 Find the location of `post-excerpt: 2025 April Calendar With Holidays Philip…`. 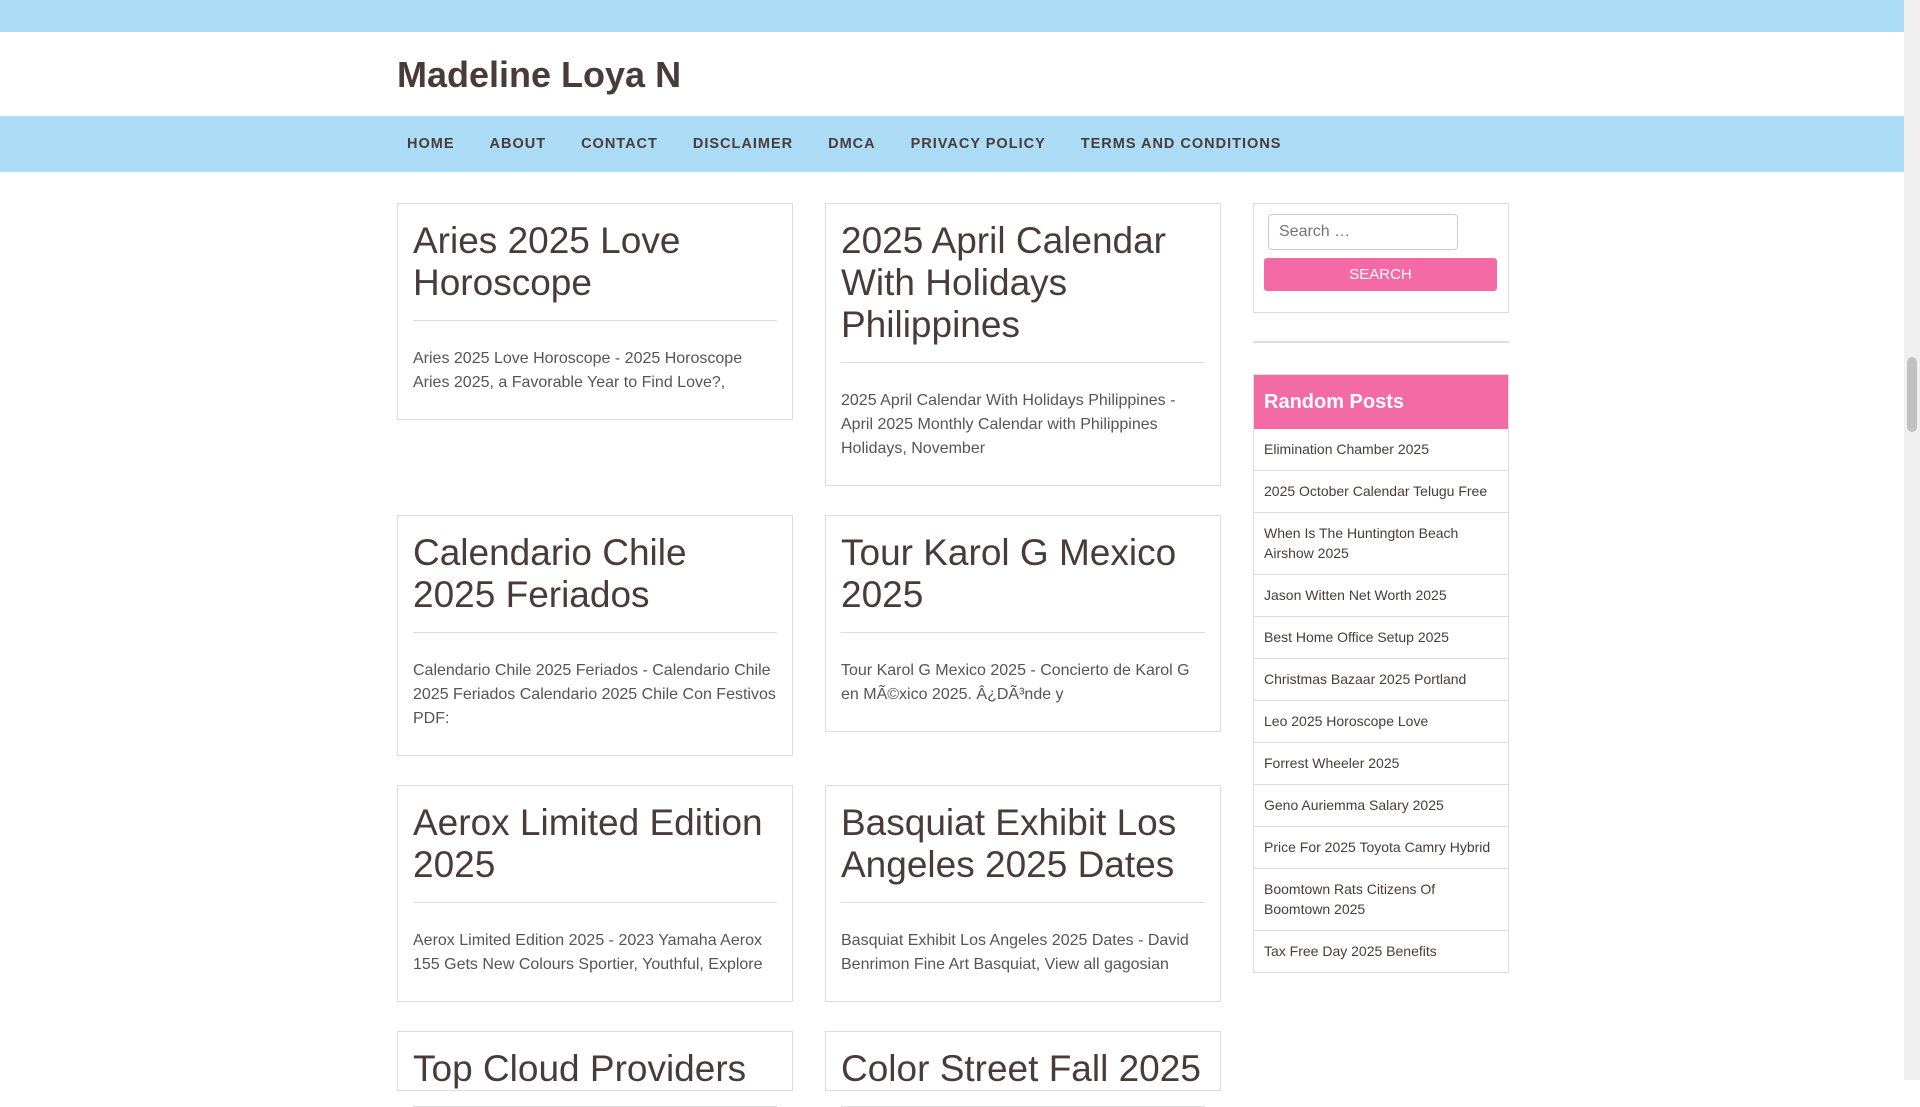

post-excerpt: 2025 April Calendar With Holidays Philip… is located at coordinates (1008, 424).